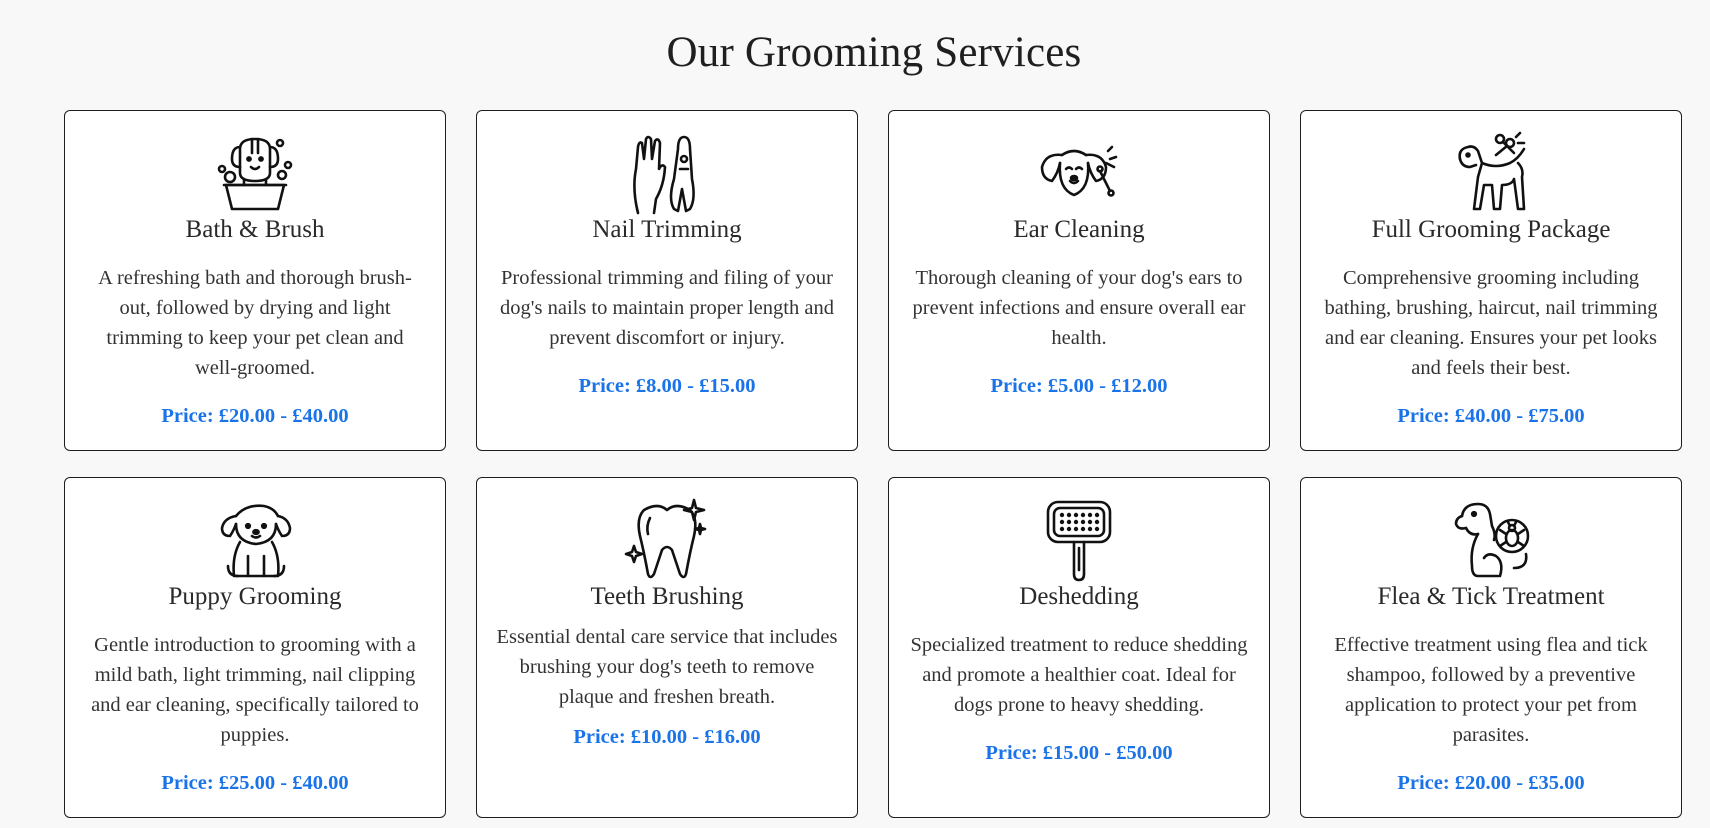  I want to click on service-price: Price: £40.00 - £75.00, so click(1491, 416).